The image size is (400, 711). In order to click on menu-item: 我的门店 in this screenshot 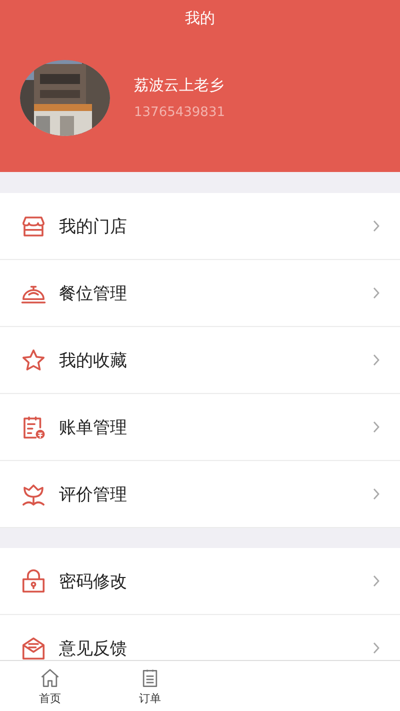, I will do `click(200, 226)`.